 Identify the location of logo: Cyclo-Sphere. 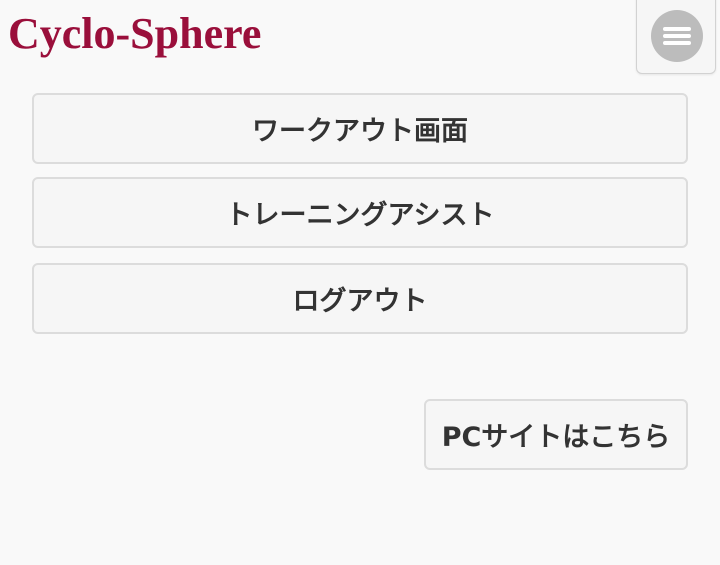
(135, 33).